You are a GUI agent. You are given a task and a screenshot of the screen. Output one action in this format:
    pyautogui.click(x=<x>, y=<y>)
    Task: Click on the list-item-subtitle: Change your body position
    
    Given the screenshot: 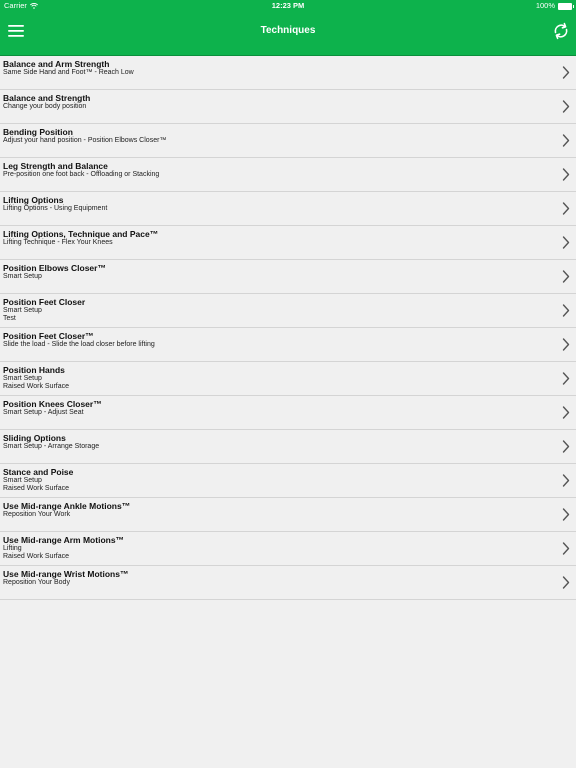 What is the action you would take?
    pyautogui.click(x=45, y=106)
    